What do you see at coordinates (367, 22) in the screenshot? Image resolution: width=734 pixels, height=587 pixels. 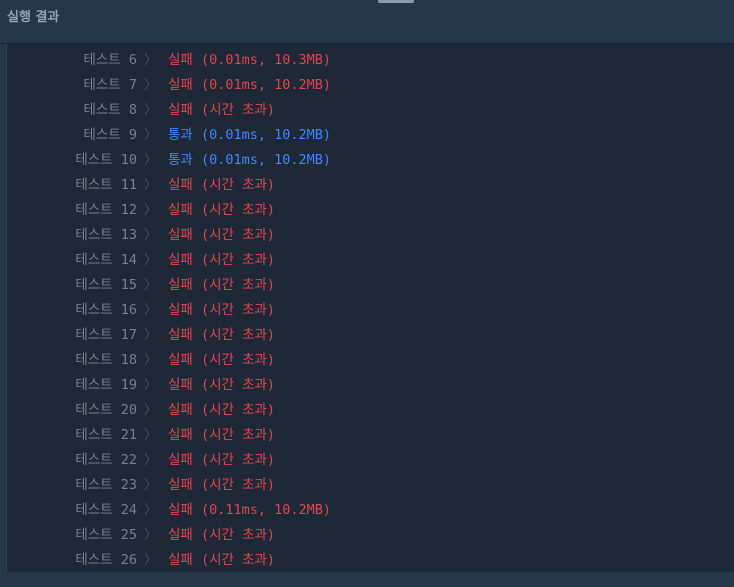 I see `result-panel-header: 실행 결과` at bounding box center [367, 22].